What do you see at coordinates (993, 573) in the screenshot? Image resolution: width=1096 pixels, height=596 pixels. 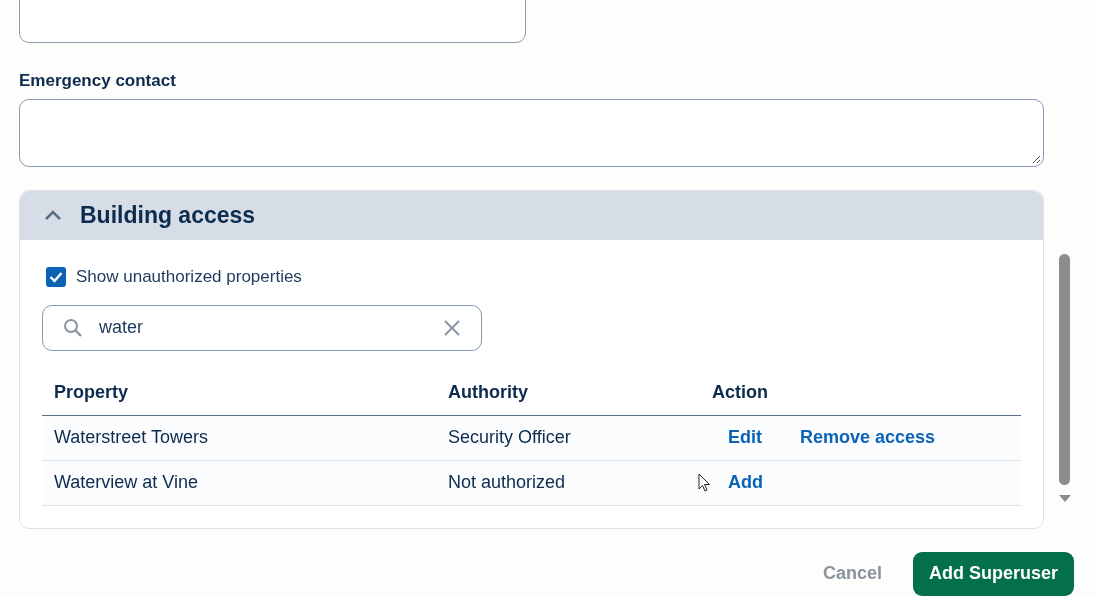 I see `add-superuser-button: Add Superuser` at bounding box center [993, 573].